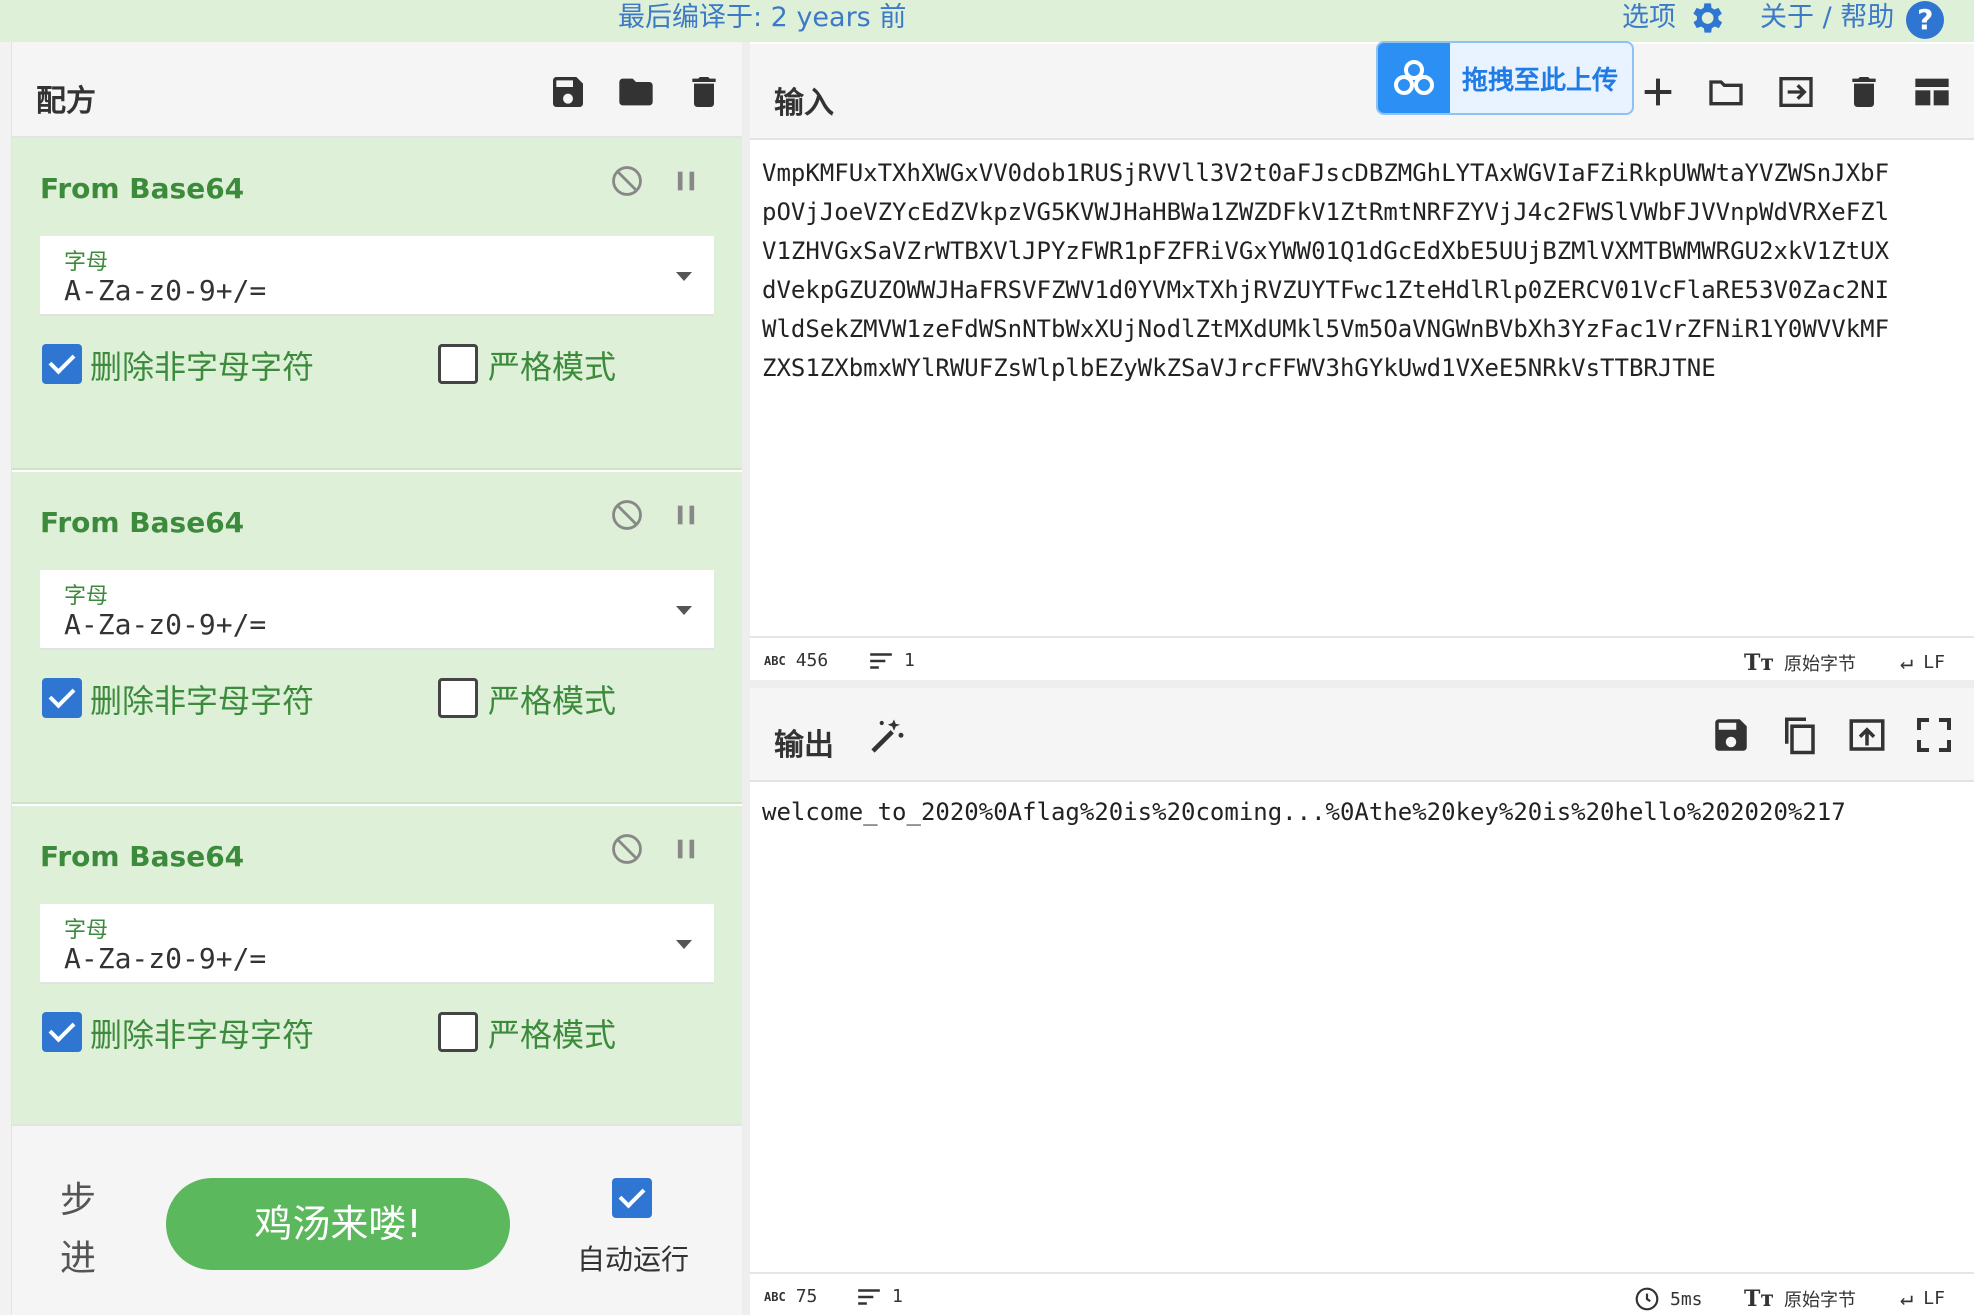 The width and height of the screenshot is (1974, 1315). I want to click on bake-time: 5ms, so click(1668, 1299).